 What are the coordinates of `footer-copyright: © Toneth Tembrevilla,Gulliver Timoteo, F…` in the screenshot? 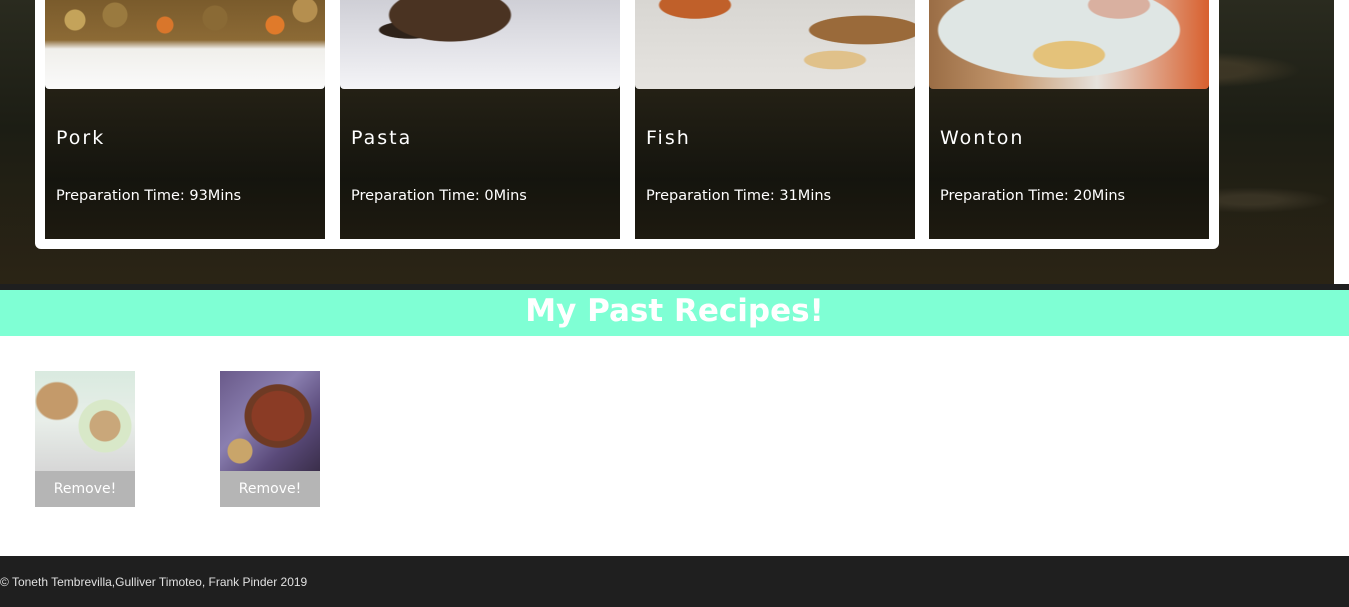 It's located at (154, 582).